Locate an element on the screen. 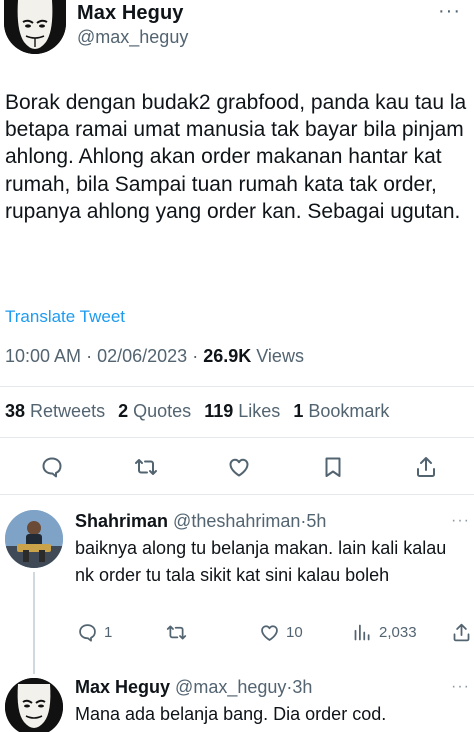 The image size is (474, 732). reply-author-name: Max Heguy is located at coordinates (122, 687).